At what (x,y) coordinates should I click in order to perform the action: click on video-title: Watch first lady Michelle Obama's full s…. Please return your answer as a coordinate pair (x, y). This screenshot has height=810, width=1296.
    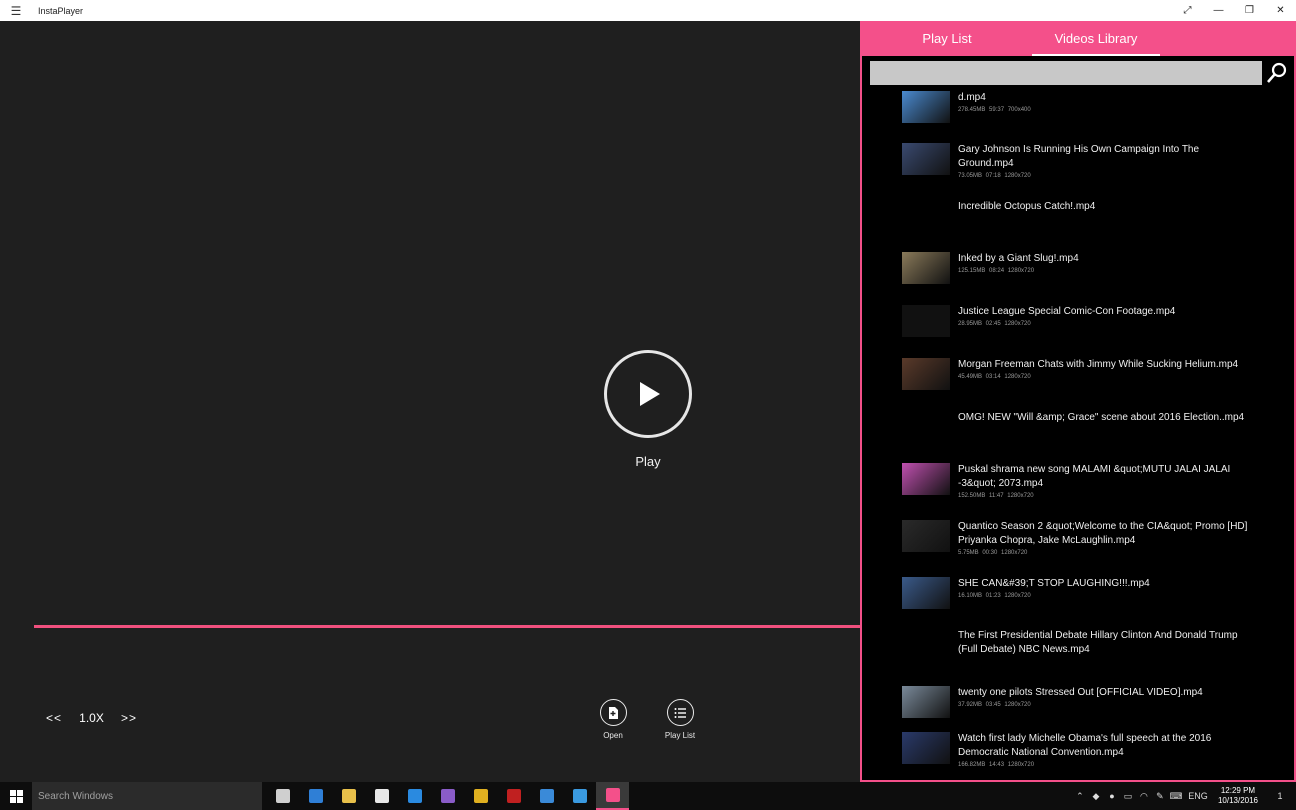
    Looking at the image, I should click on (1085, 745).